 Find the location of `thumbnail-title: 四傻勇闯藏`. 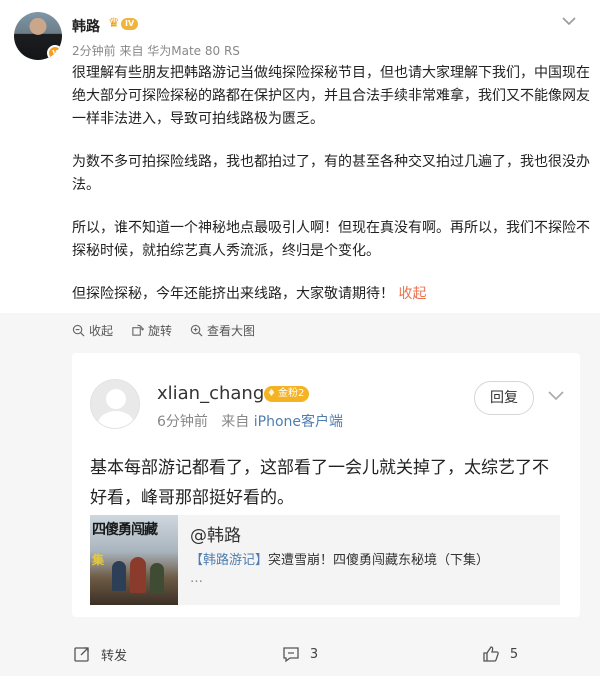

thumbnail-title: 四傻勇闯藏 is located at coordinates (125, 530).